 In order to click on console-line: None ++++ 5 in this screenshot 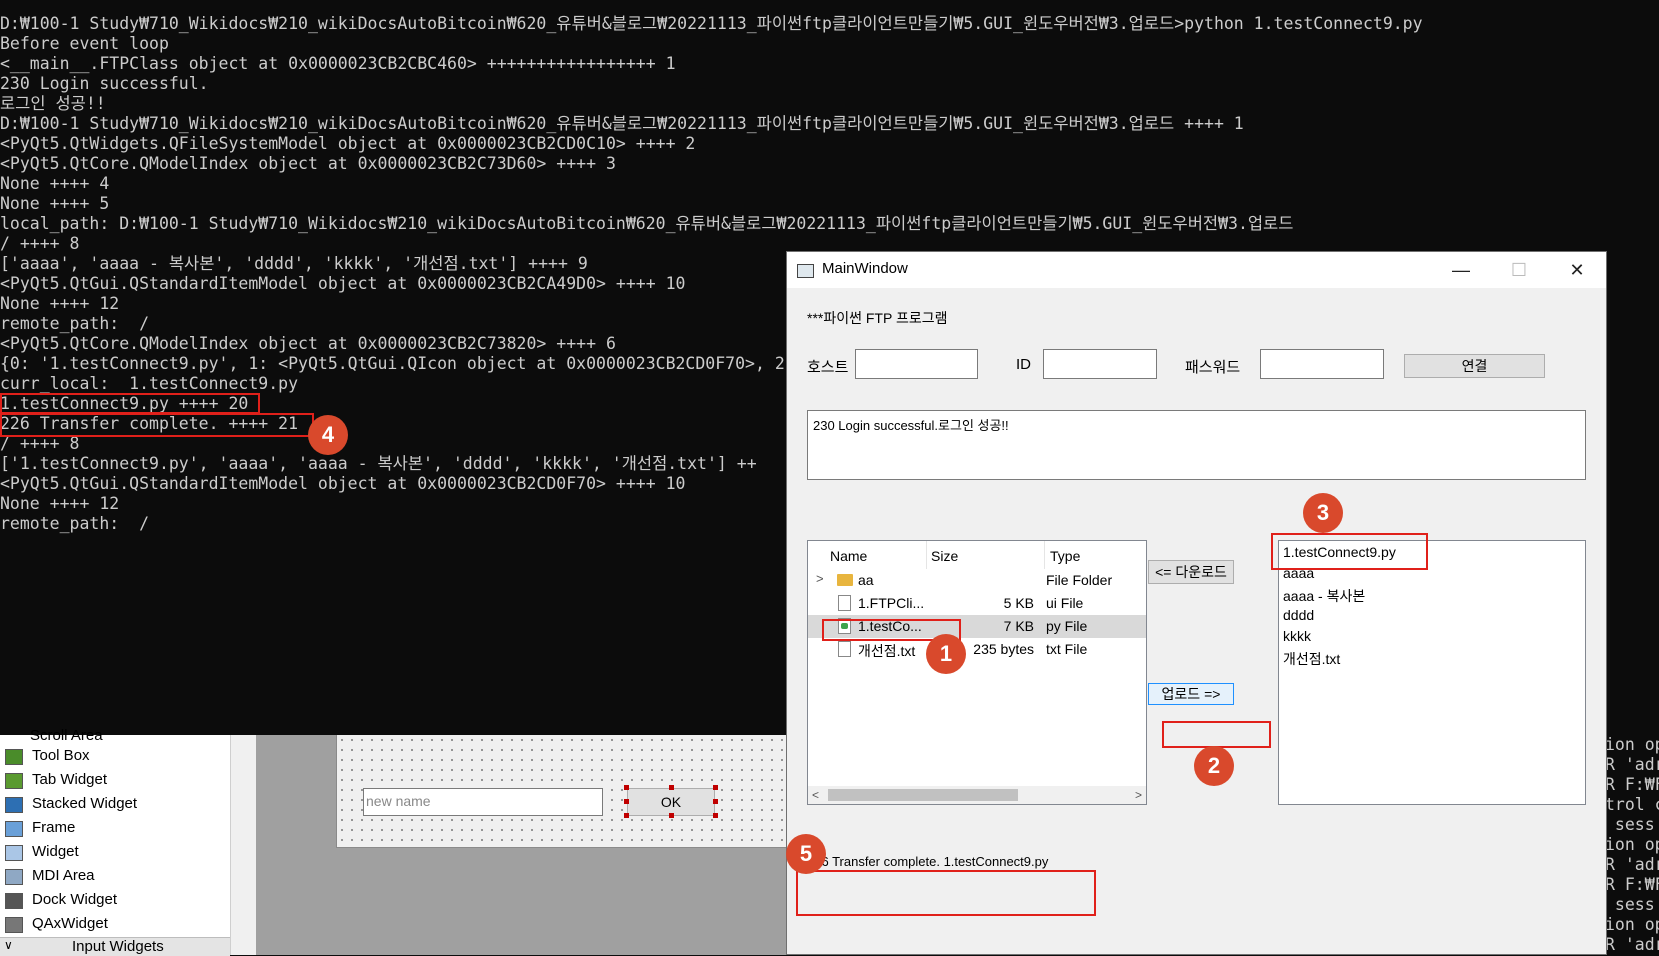, I will do `click(55, 203)`.